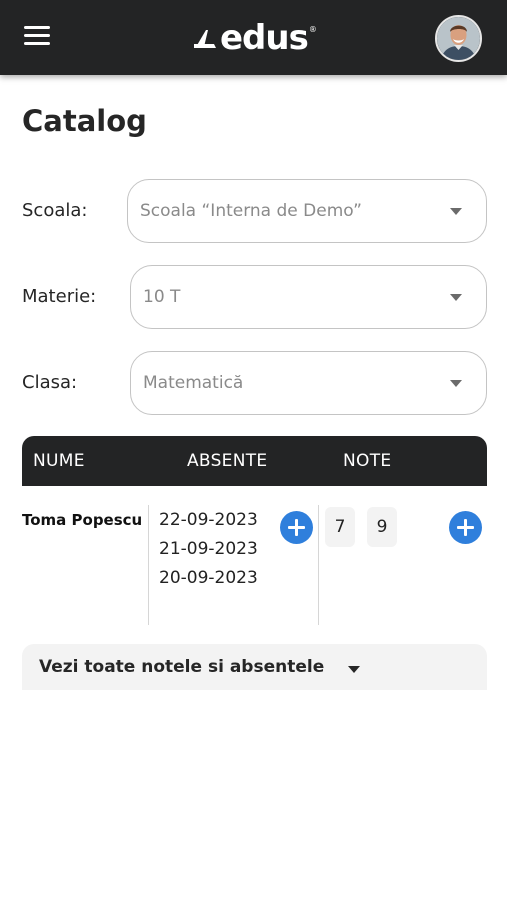  I want to click on school-select-value: Scoala “Interna de Demo”, so click(251, 211).